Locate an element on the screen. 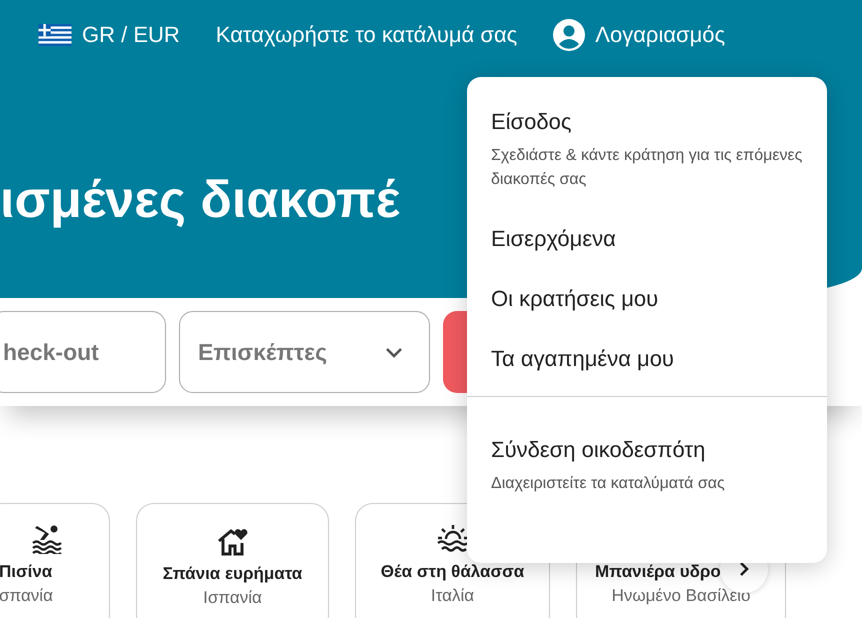 The height and width of the screenshot is (618, 862). menu-item: Τα αγαπημένα μου is located at coordinates (582, 359).